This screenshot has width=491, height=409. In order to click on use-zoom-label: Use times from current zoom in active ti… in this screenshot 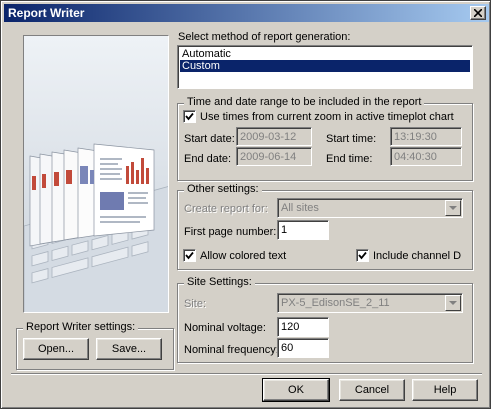, I will do `click(327, 117)`.